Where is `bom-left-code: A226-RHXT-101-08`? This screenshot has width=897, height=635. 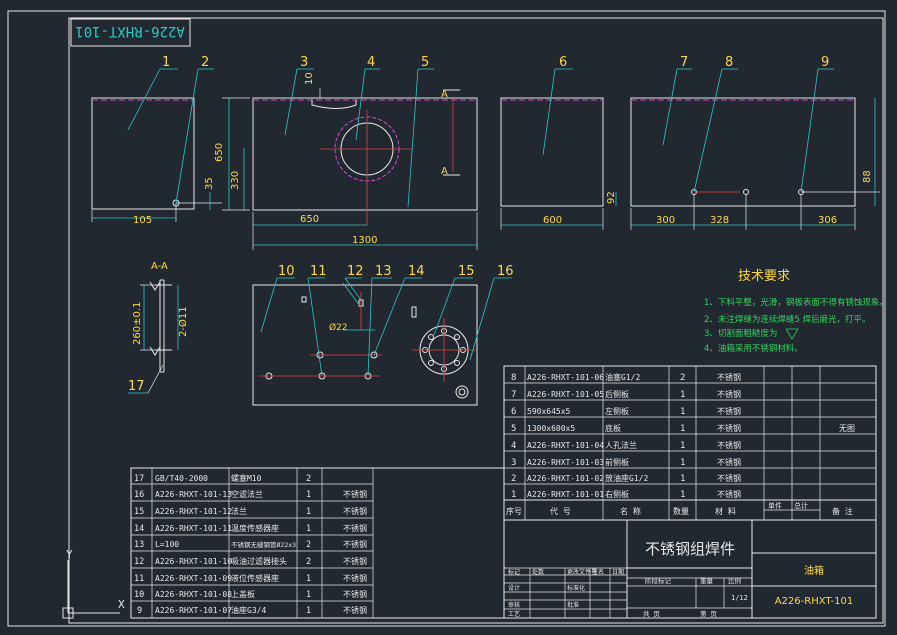 bom-left-code: A226-RHXT-101-08 is located at coordinates (193, 594).